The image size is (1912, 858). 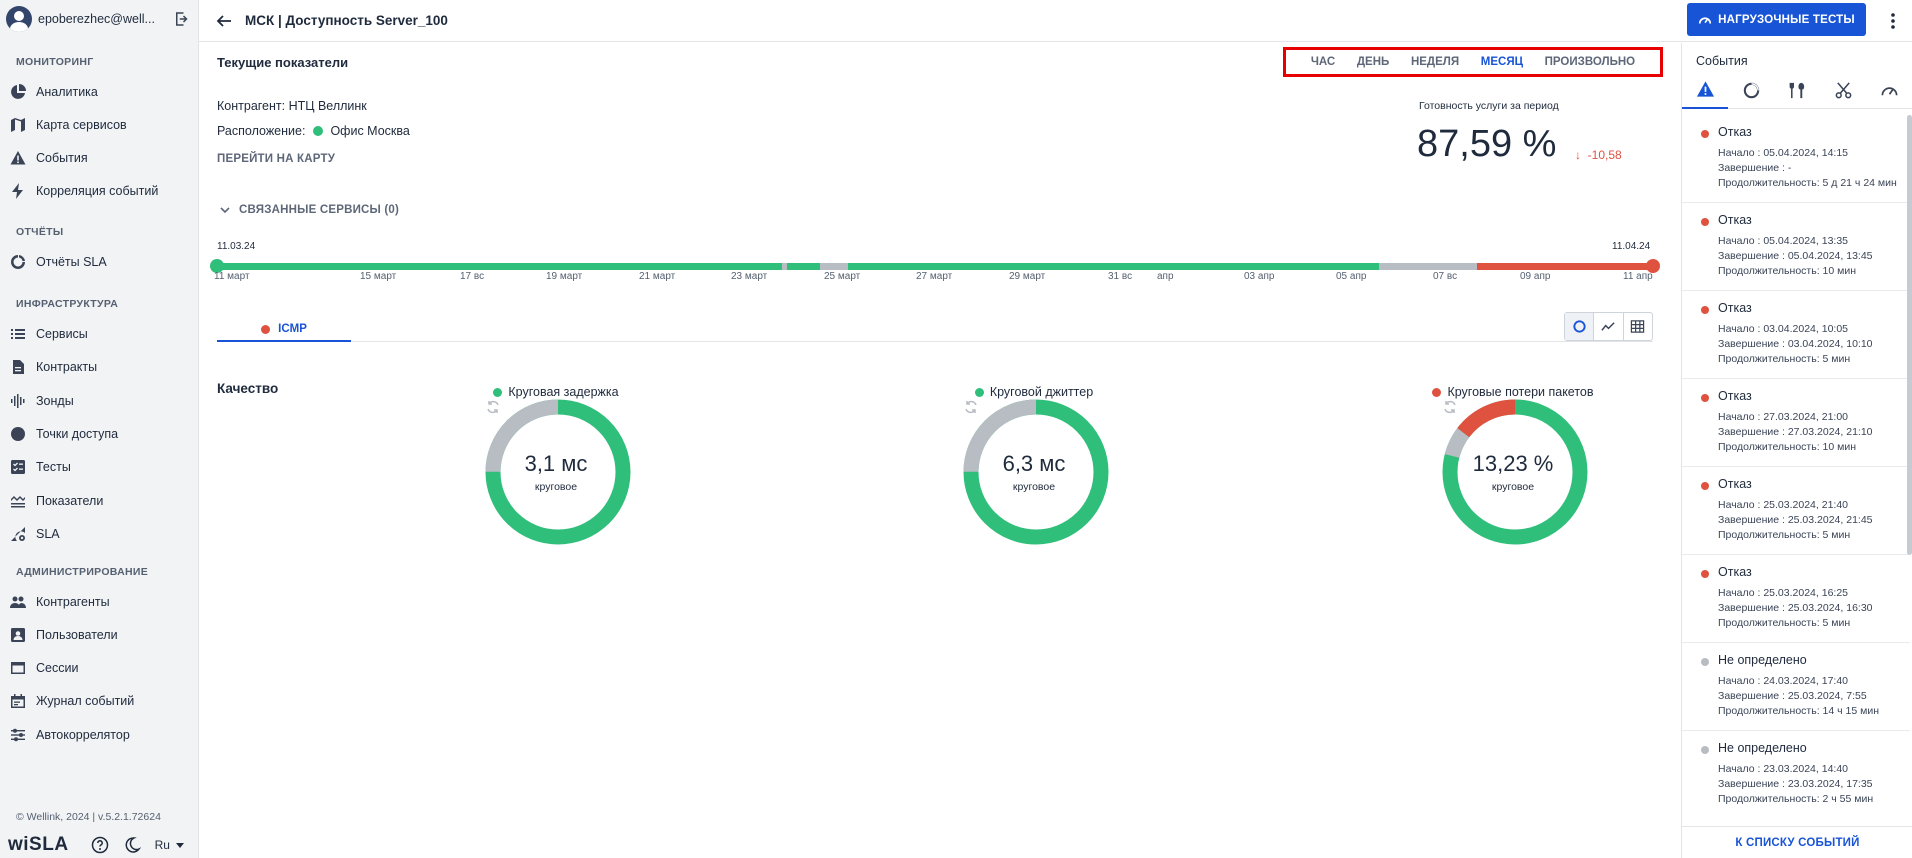 What do you see at coordinates (1735, 484) in the screenshot?
I see `event-status: Отказ` at bounding box center [1735, 484].